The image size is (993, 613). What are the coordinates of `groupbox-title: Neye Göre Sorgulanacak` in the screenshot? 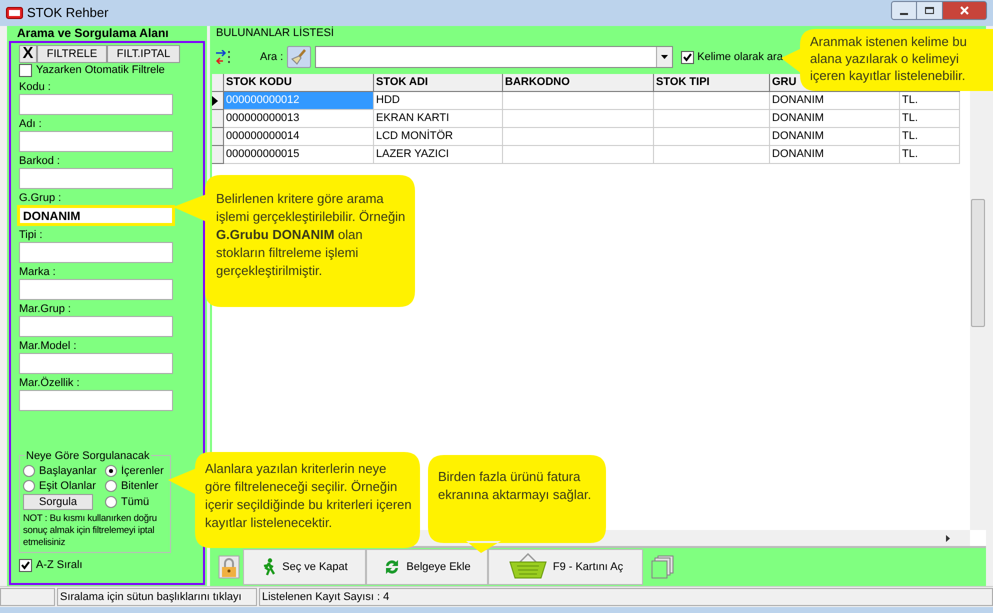 It's located at (88, 456).